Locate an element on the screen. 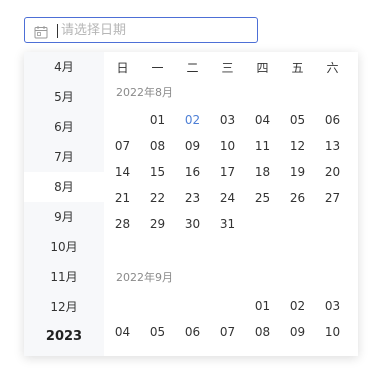 Image resolution: width=382 pixels, height=382 pixels. day-cell: 19 is located at coordinates (297, 172).